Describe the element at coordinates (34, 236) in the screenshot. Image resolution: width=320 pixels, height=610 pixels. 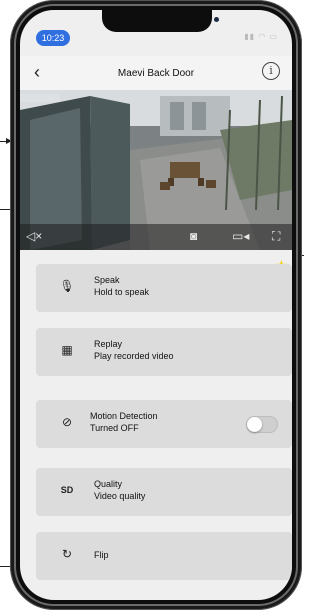
I see `mute-icon: ◁×` at that location.